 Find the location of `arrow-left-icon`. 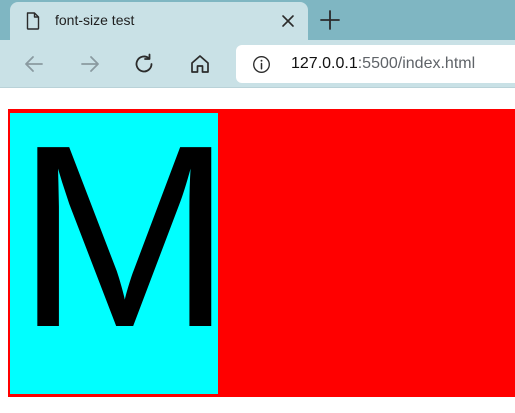

arrow-left-icon is located at coordinates (34, 64).